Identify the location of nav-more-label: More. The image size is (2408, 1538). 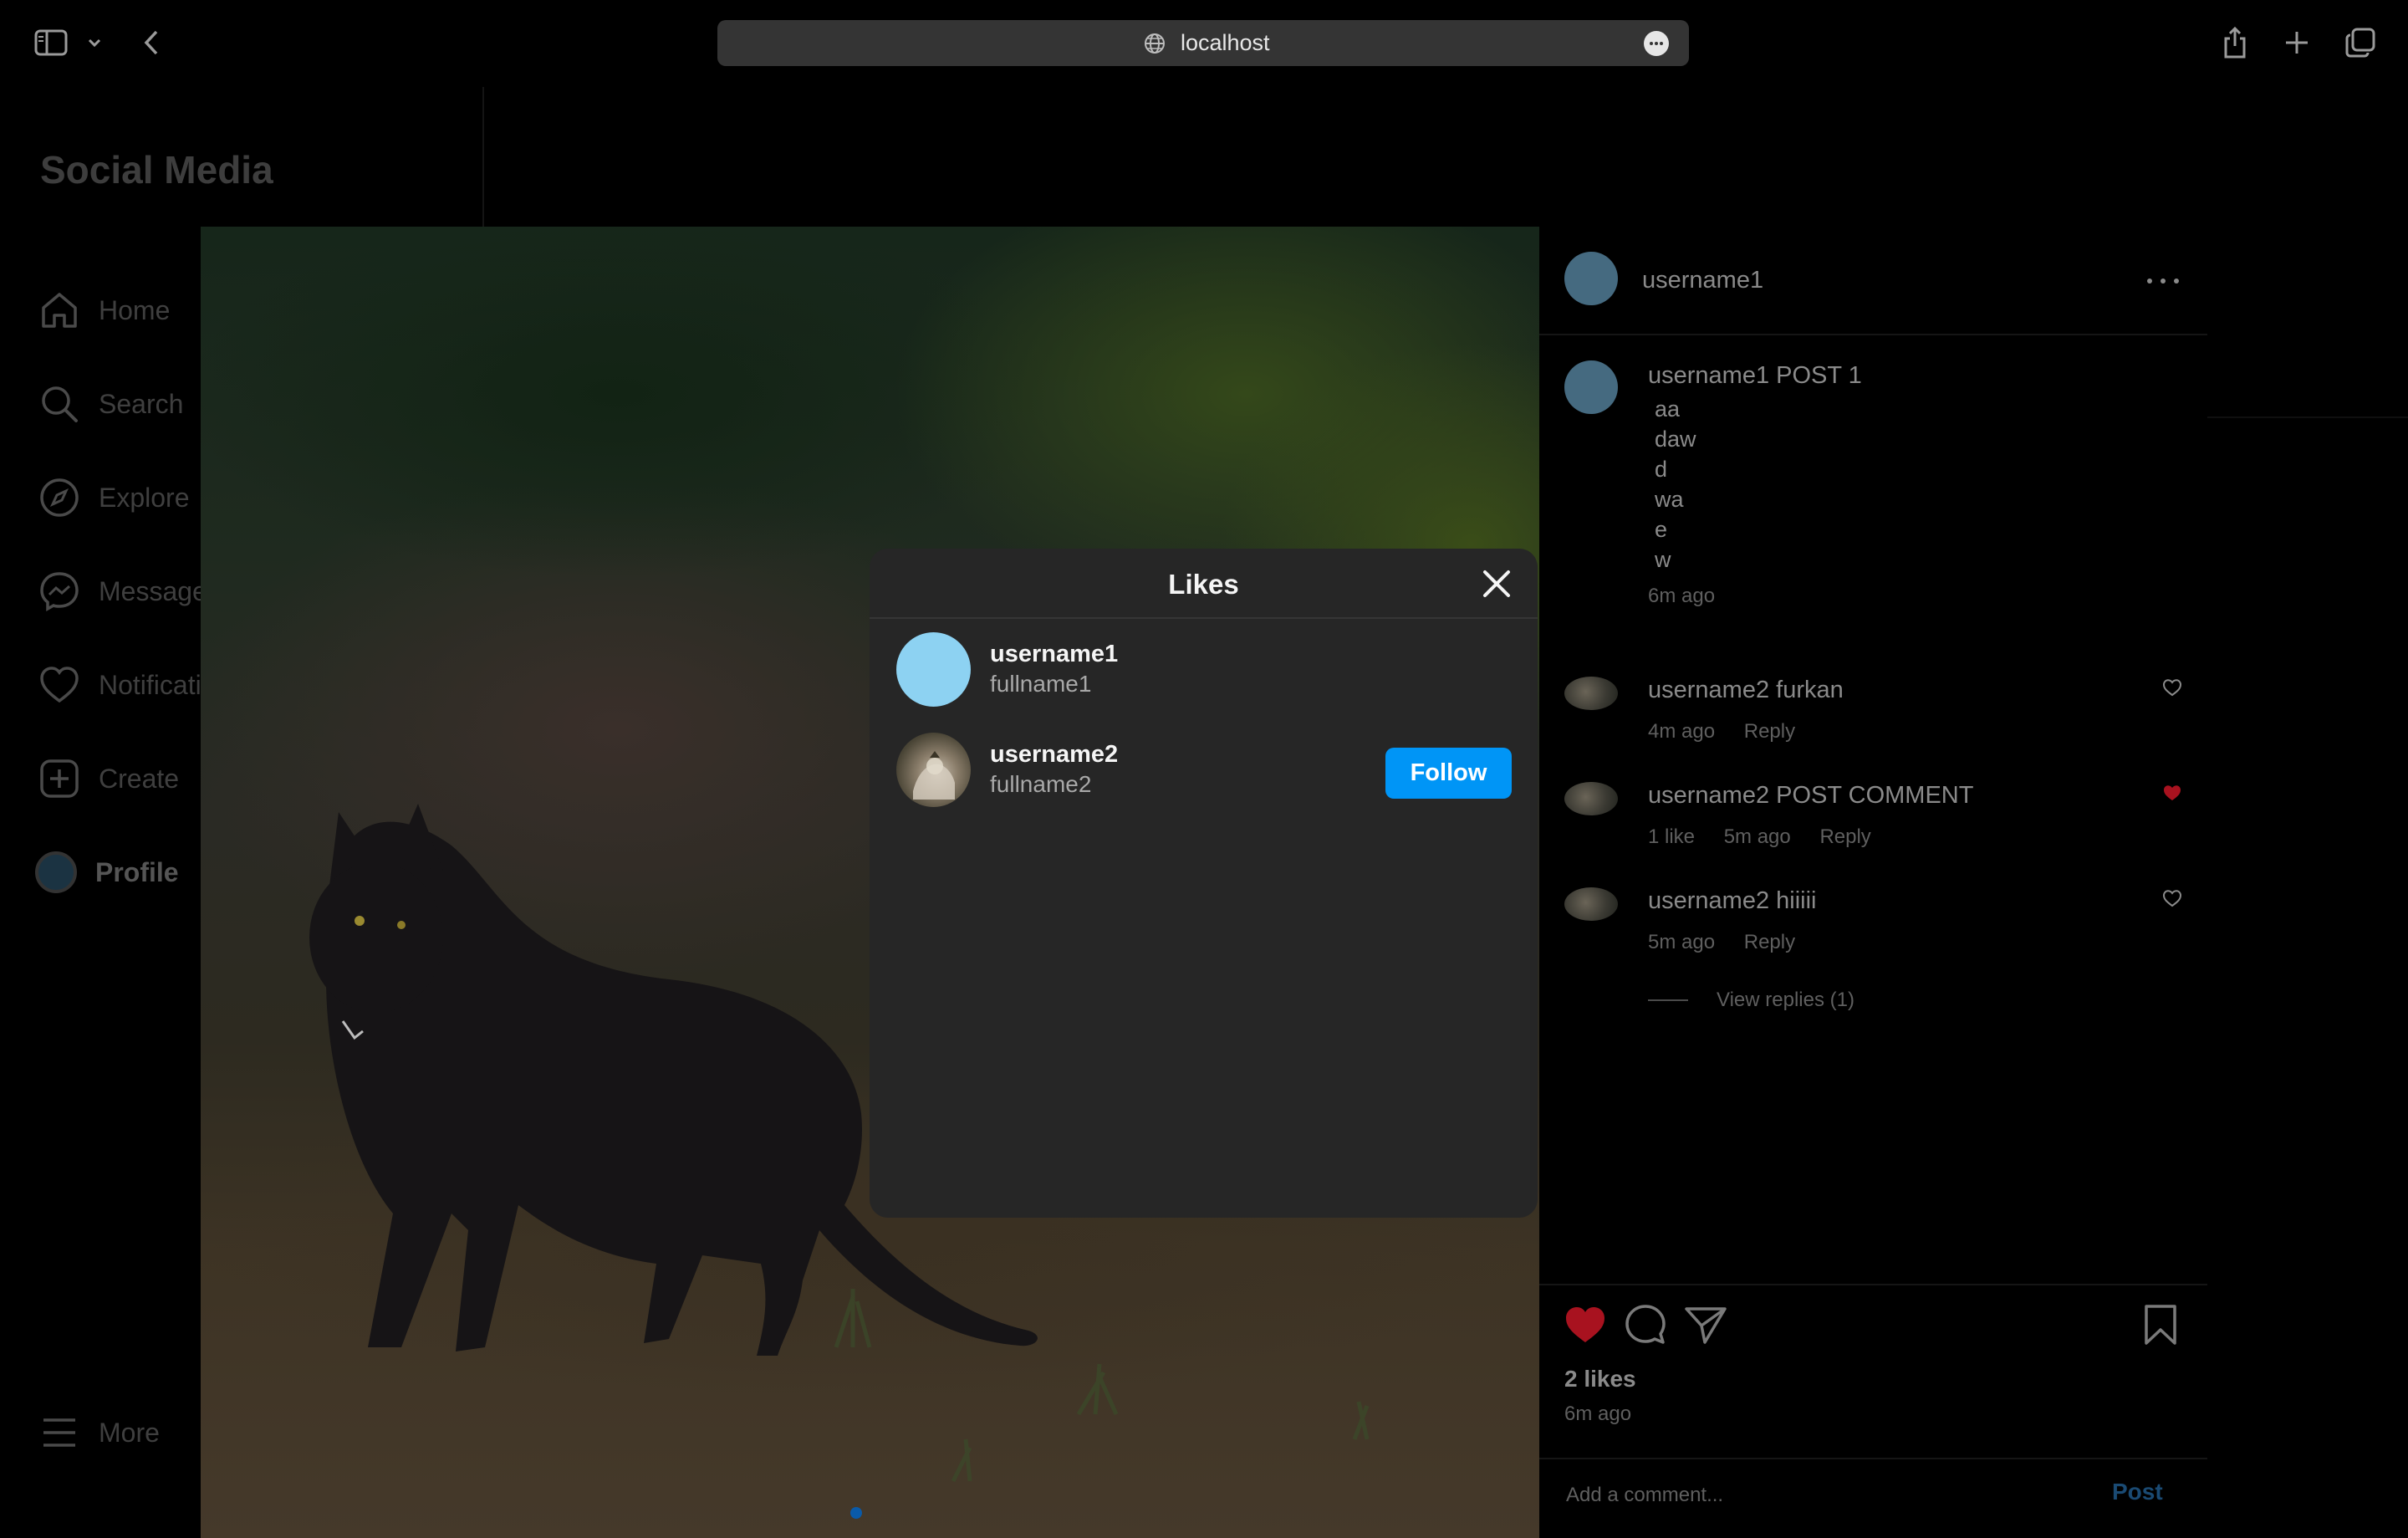
(129, 1432).